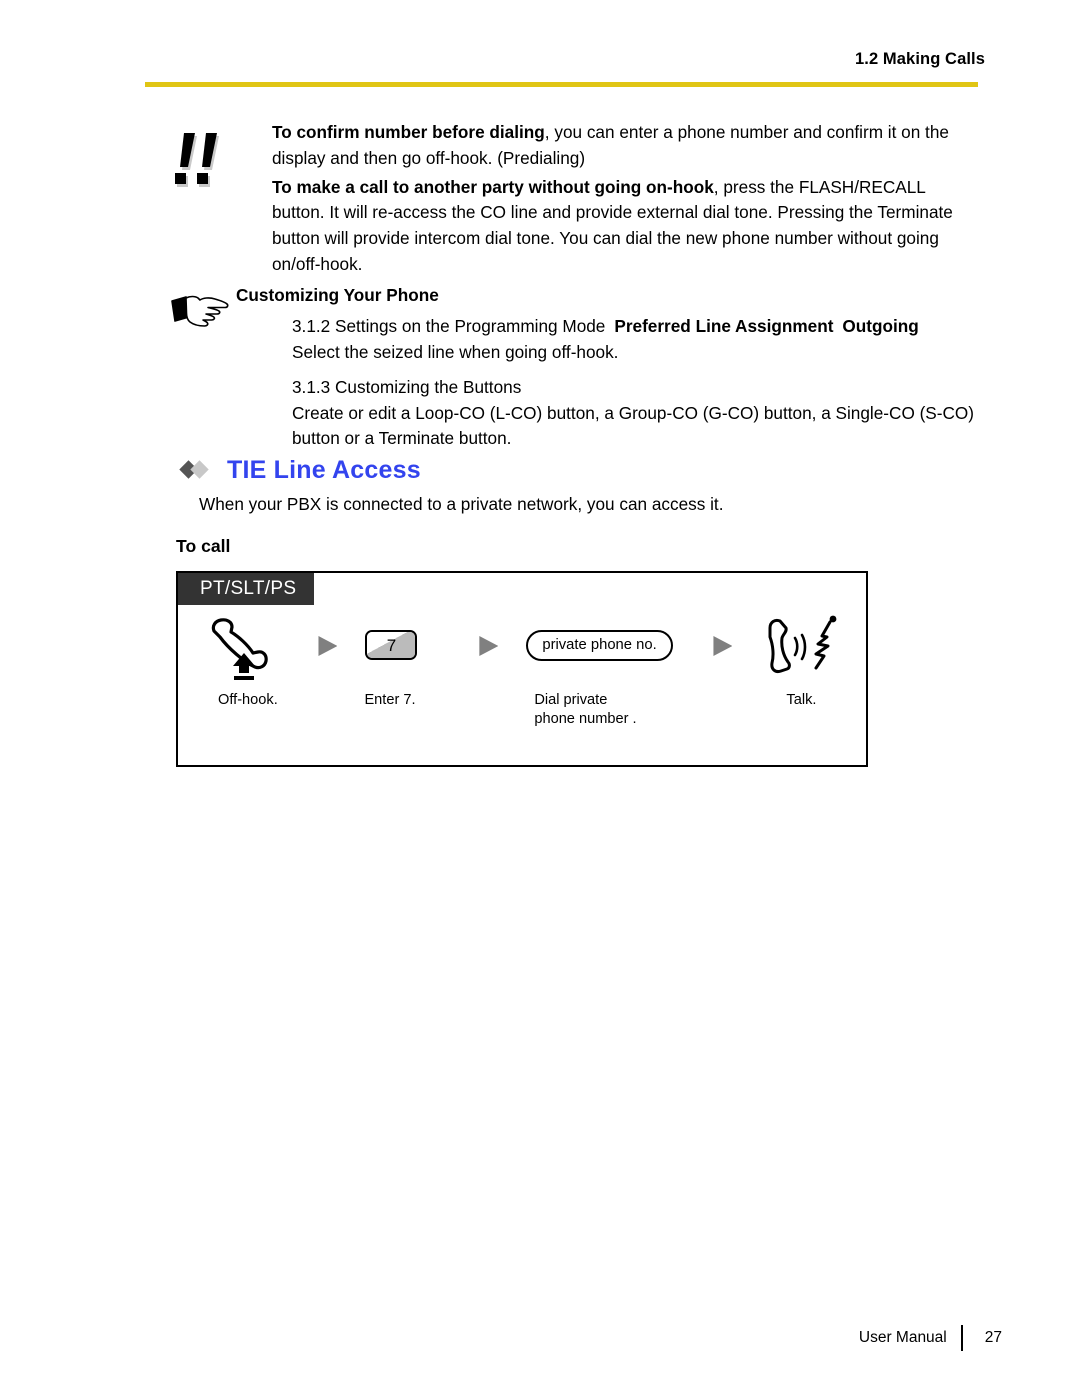 This screenshot has width=1080, height=1397. Describe the element at coordinates (203, 546) in the screenshot. I see `subheading-to-call: To call` at that location.